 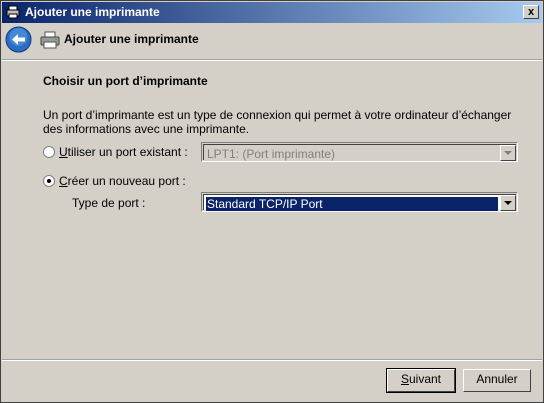 I want to click on window-title: Ajouter une imprimante, so click(x=92, y=12).